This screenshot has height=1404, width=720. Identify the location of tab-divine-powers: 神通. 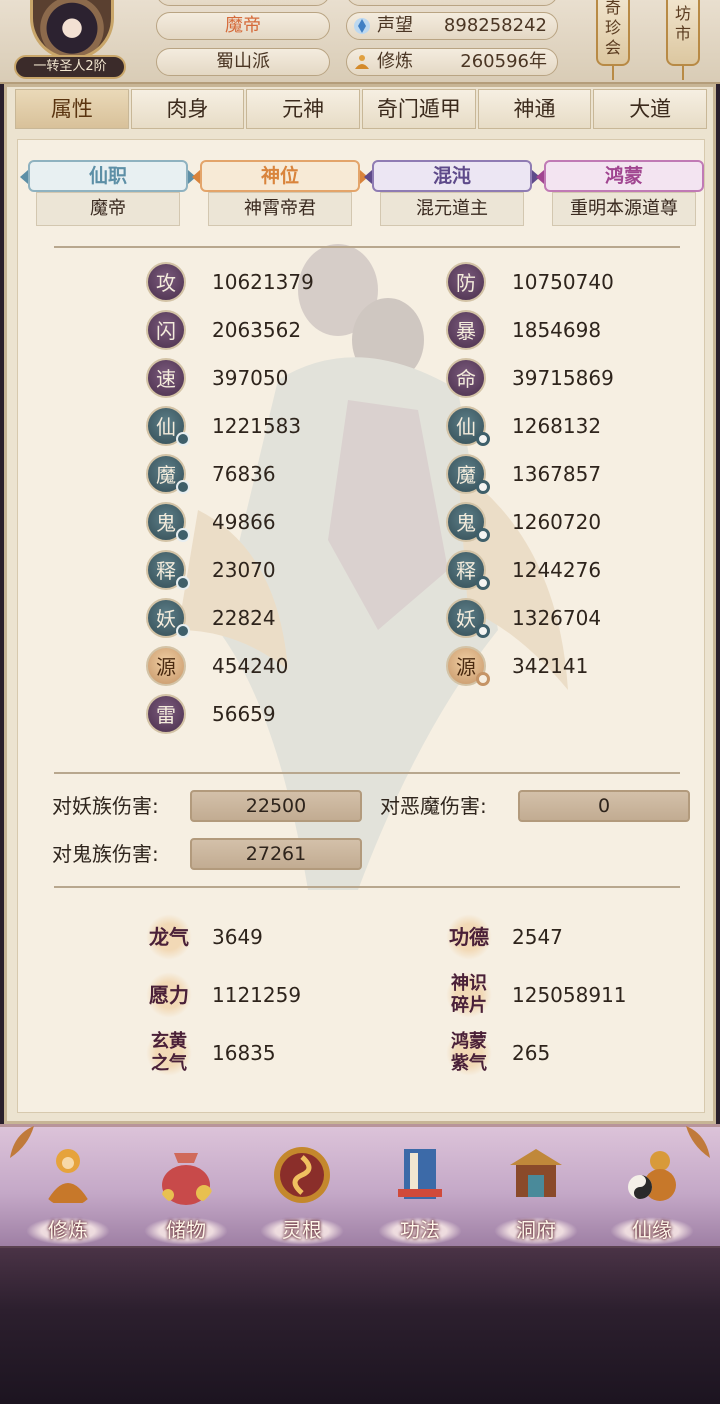
(534, 109).